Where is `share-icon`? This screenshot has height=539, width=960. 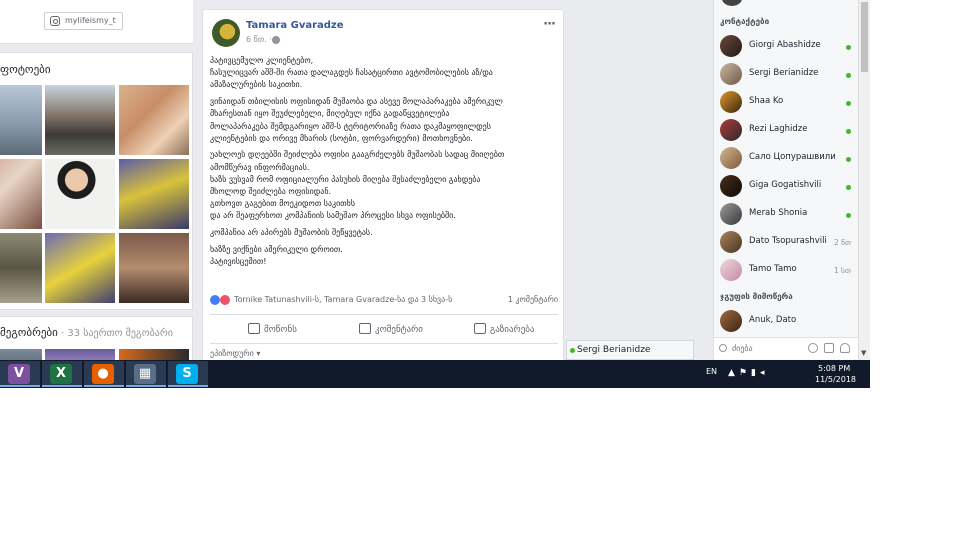 share-icon is located at coordinates (480, 328).